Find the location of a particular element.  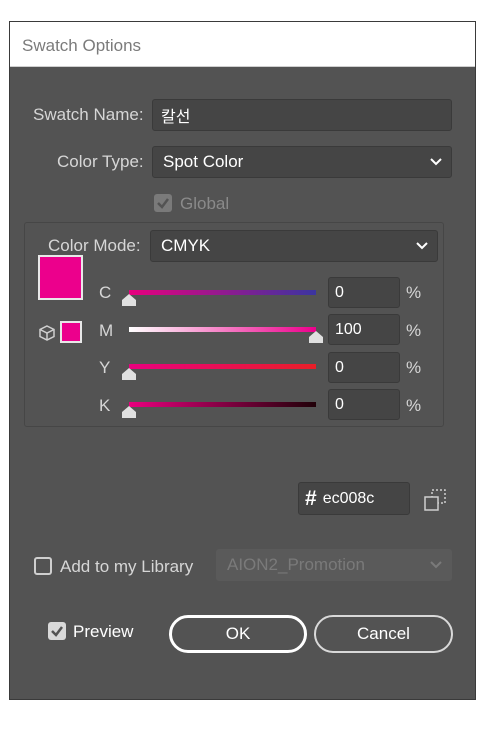

channel-y-slider is located at coordinates (222, 366).